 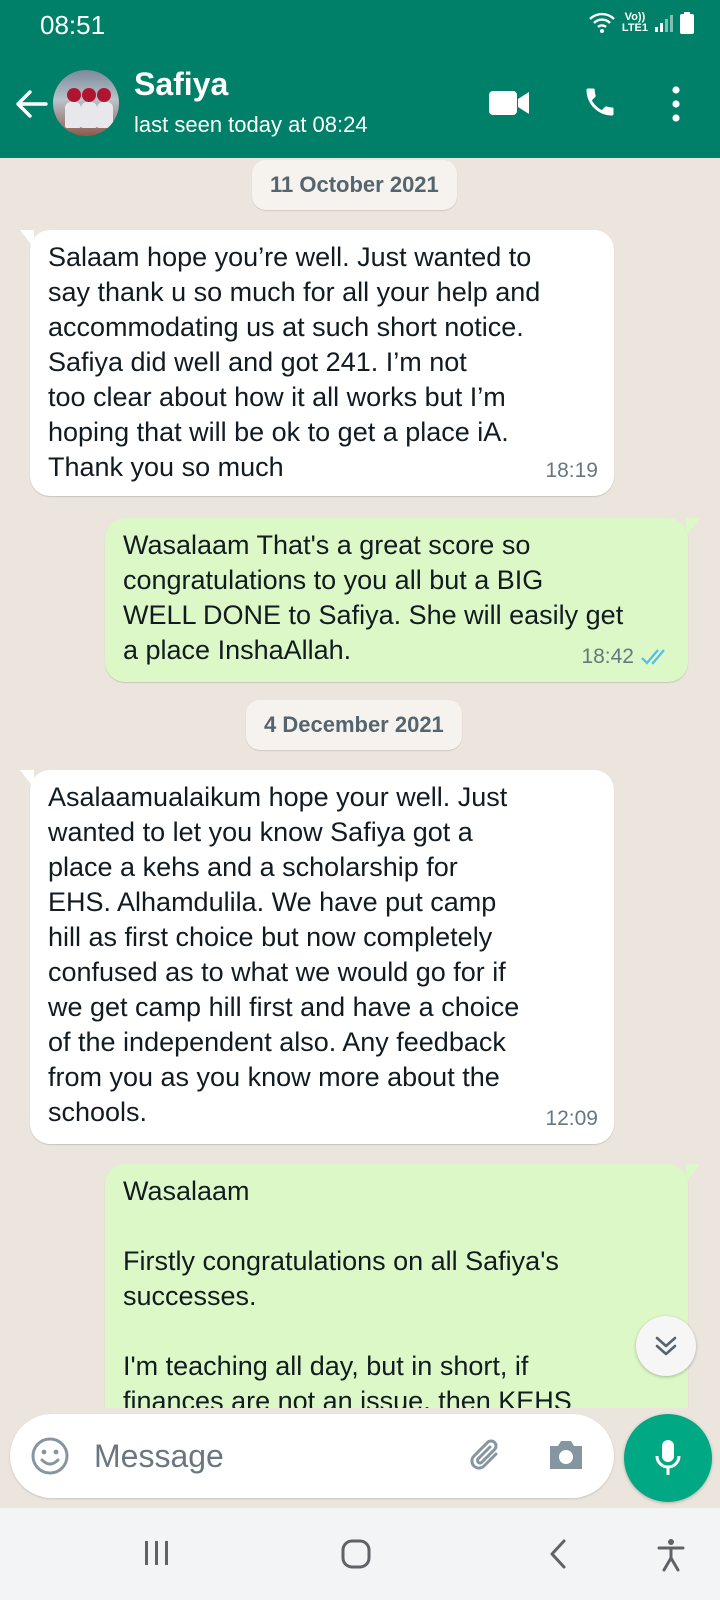 I want to click on message-input, so click(x=264, y=1456).